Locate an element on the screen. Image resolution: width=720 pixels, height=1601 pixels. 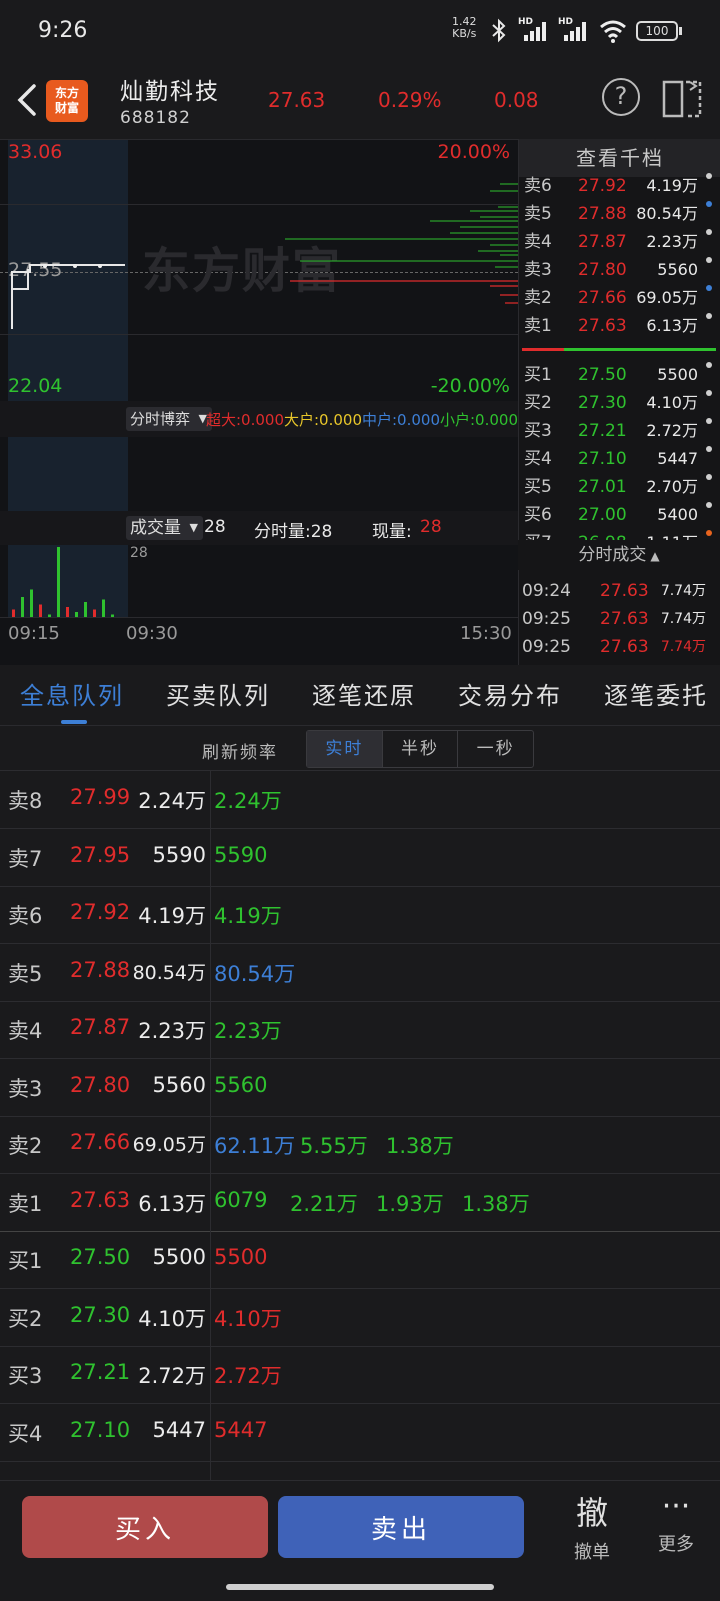
queue-row: 买4 27.10 5447 5447 is located at coordinates (360, 1433).